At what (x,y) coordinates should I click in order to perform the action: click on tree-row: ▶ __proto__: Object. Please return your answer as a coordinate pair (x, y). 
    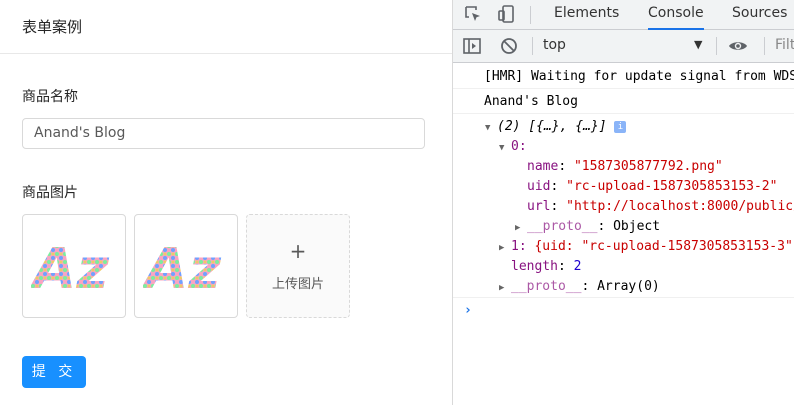
    Looking at the image, I should click on (623, 227).